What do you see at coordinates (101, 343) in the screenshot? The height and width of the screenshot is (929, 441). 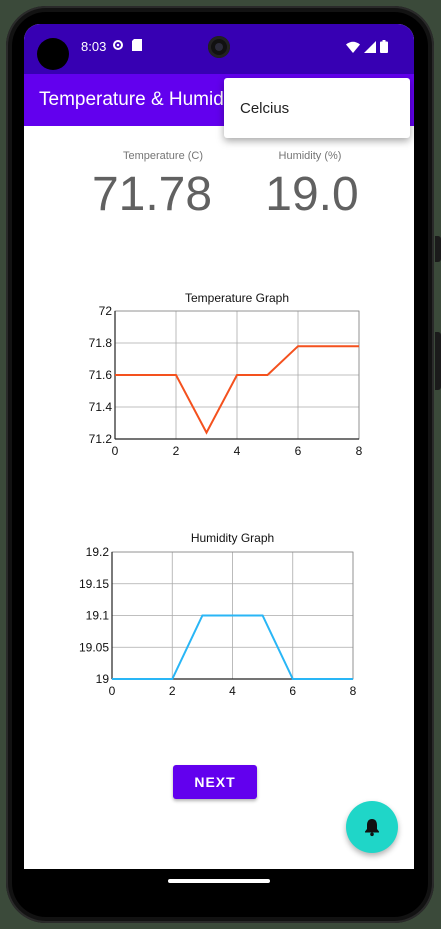 I see `y-tick-label: 71.8` at bounding box center [101, 343].